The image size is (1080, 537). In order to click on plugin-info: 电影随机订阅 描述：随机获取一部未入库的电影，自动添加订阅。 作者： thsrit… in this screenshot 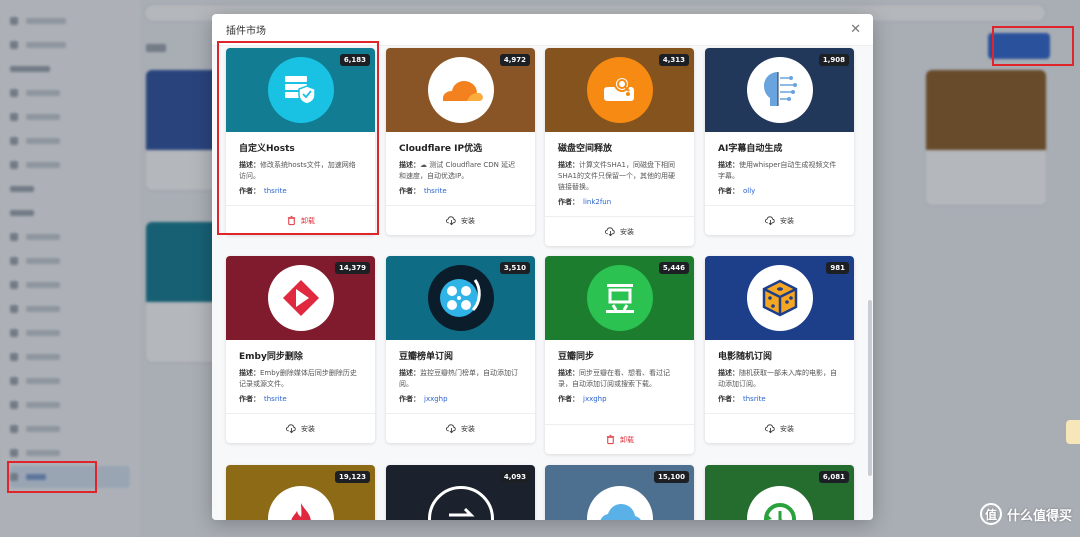, I will do `click(779, 374)`.